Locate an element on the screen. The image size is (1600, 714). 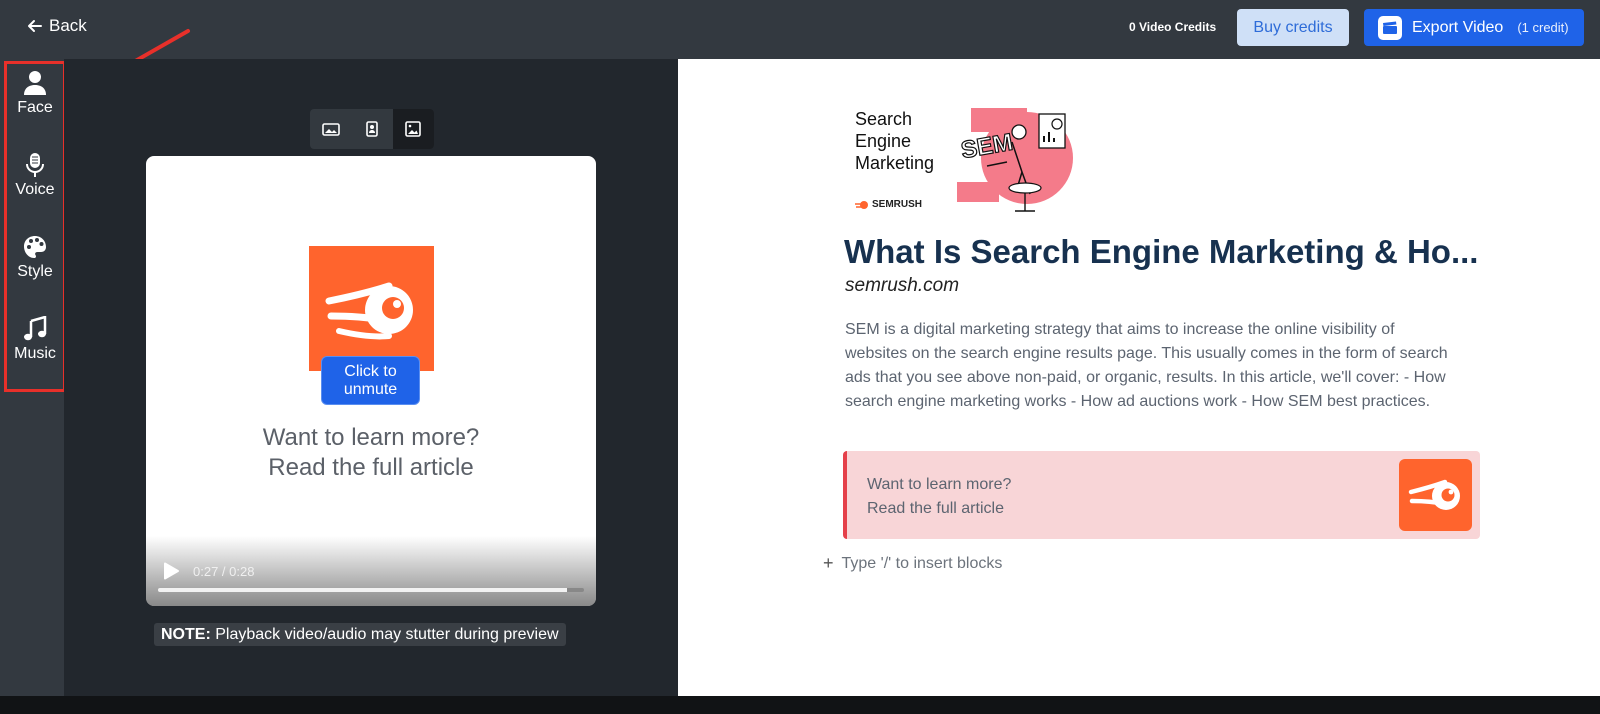
back-button: Back is located at coordinates (57, 26).